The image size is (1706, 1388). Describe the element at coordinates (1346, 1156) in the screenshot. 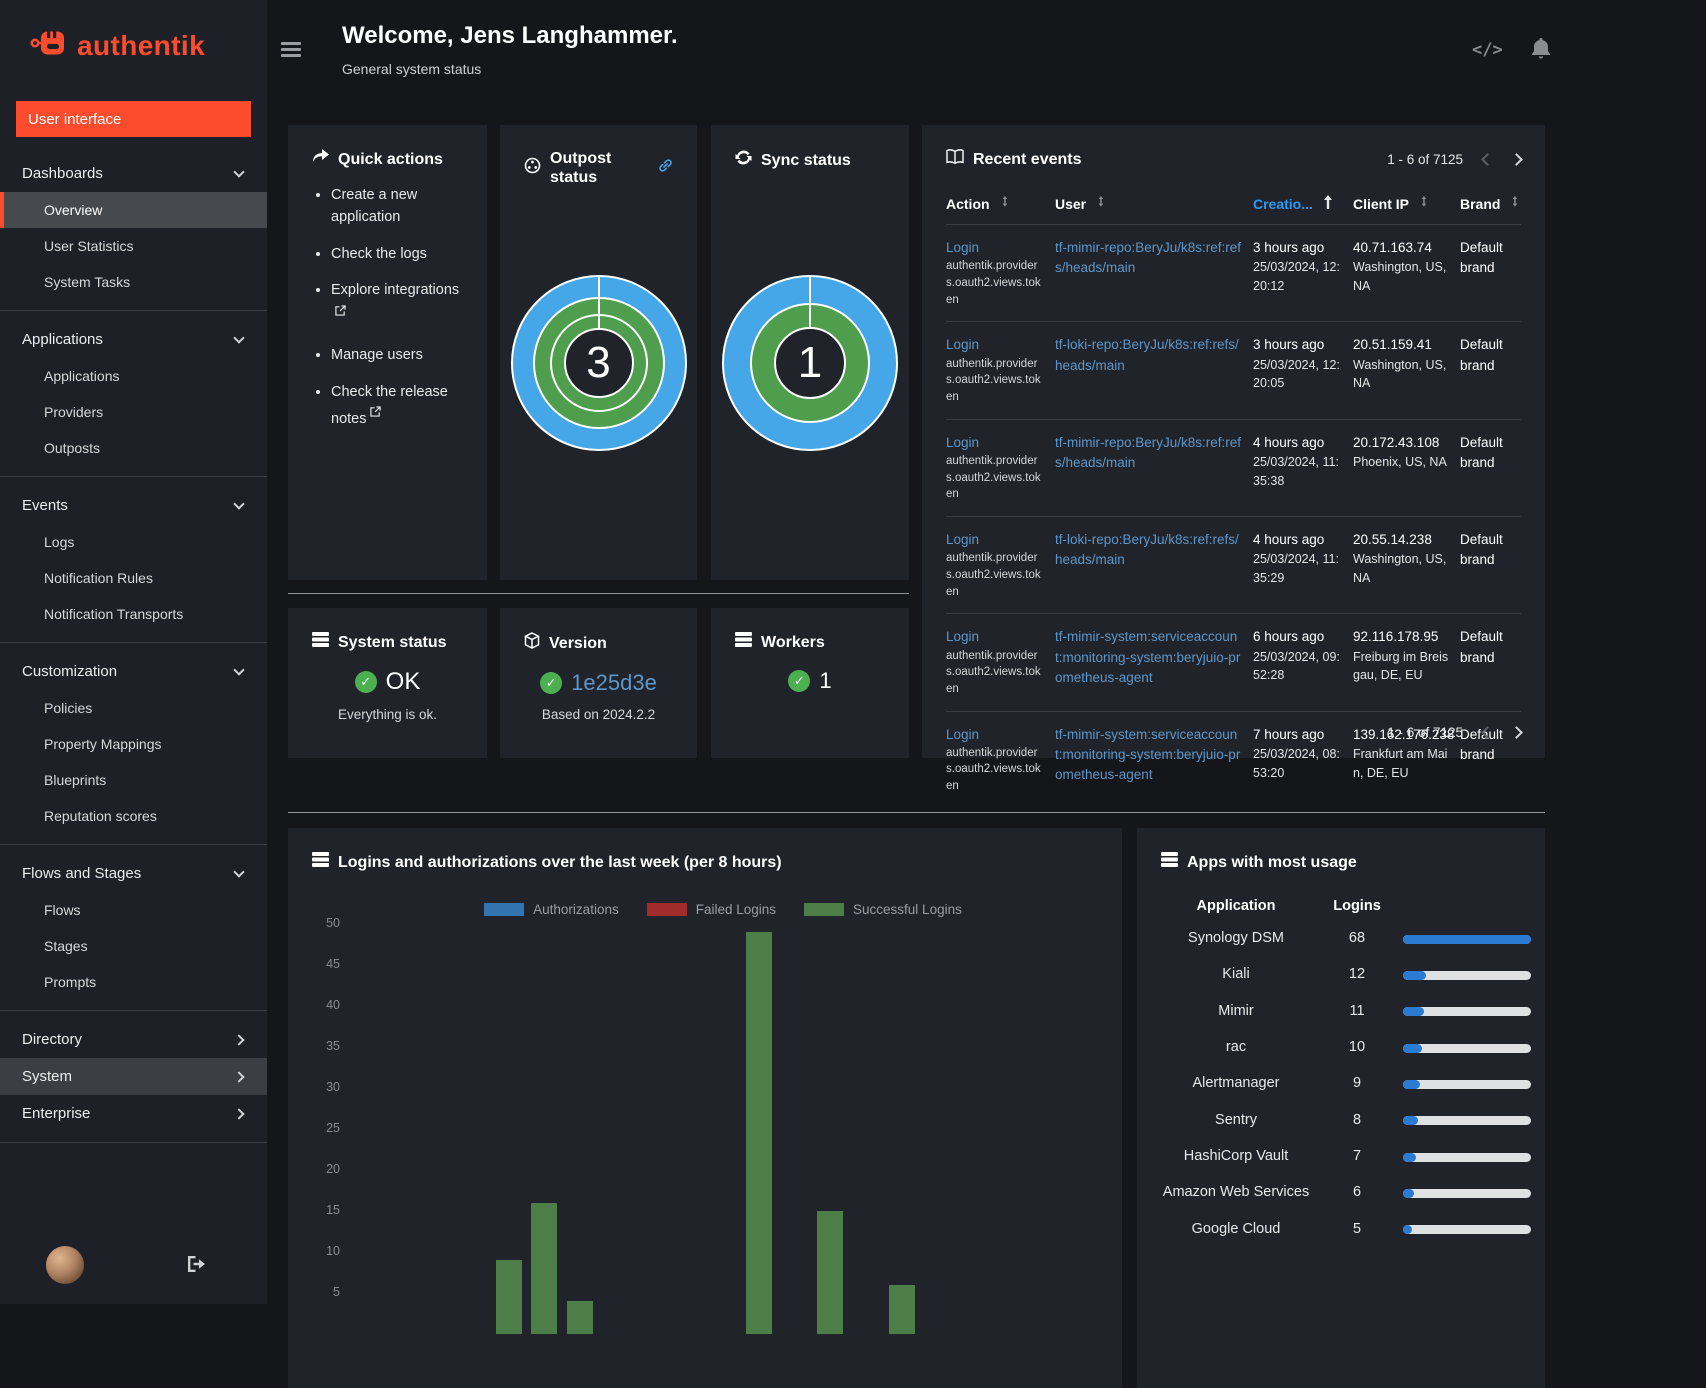

I see `app-usage-row: HashiCorp Vault 7` at that location.